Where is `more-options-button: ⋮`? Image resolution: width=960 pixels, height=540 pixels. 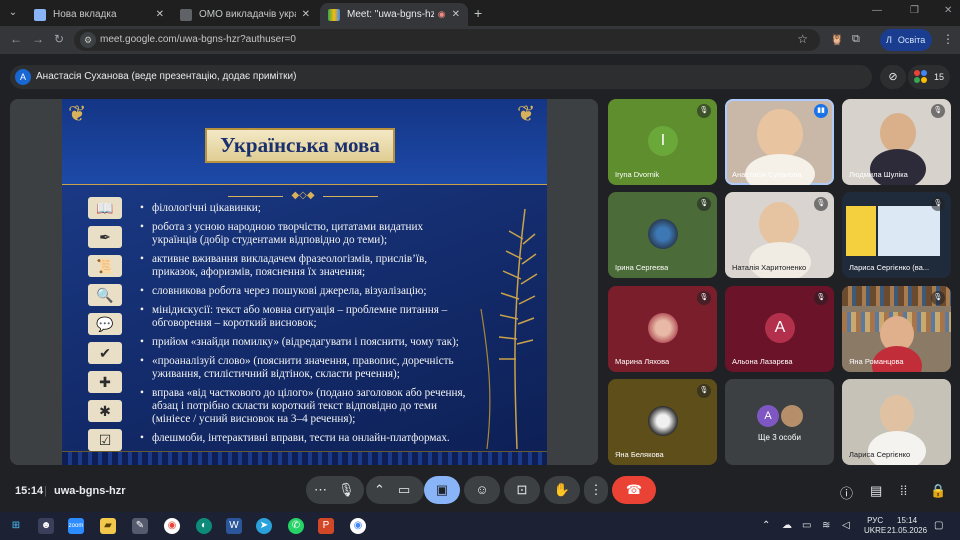
more-options-button: ⋮ is located at coordinates (596, 490).